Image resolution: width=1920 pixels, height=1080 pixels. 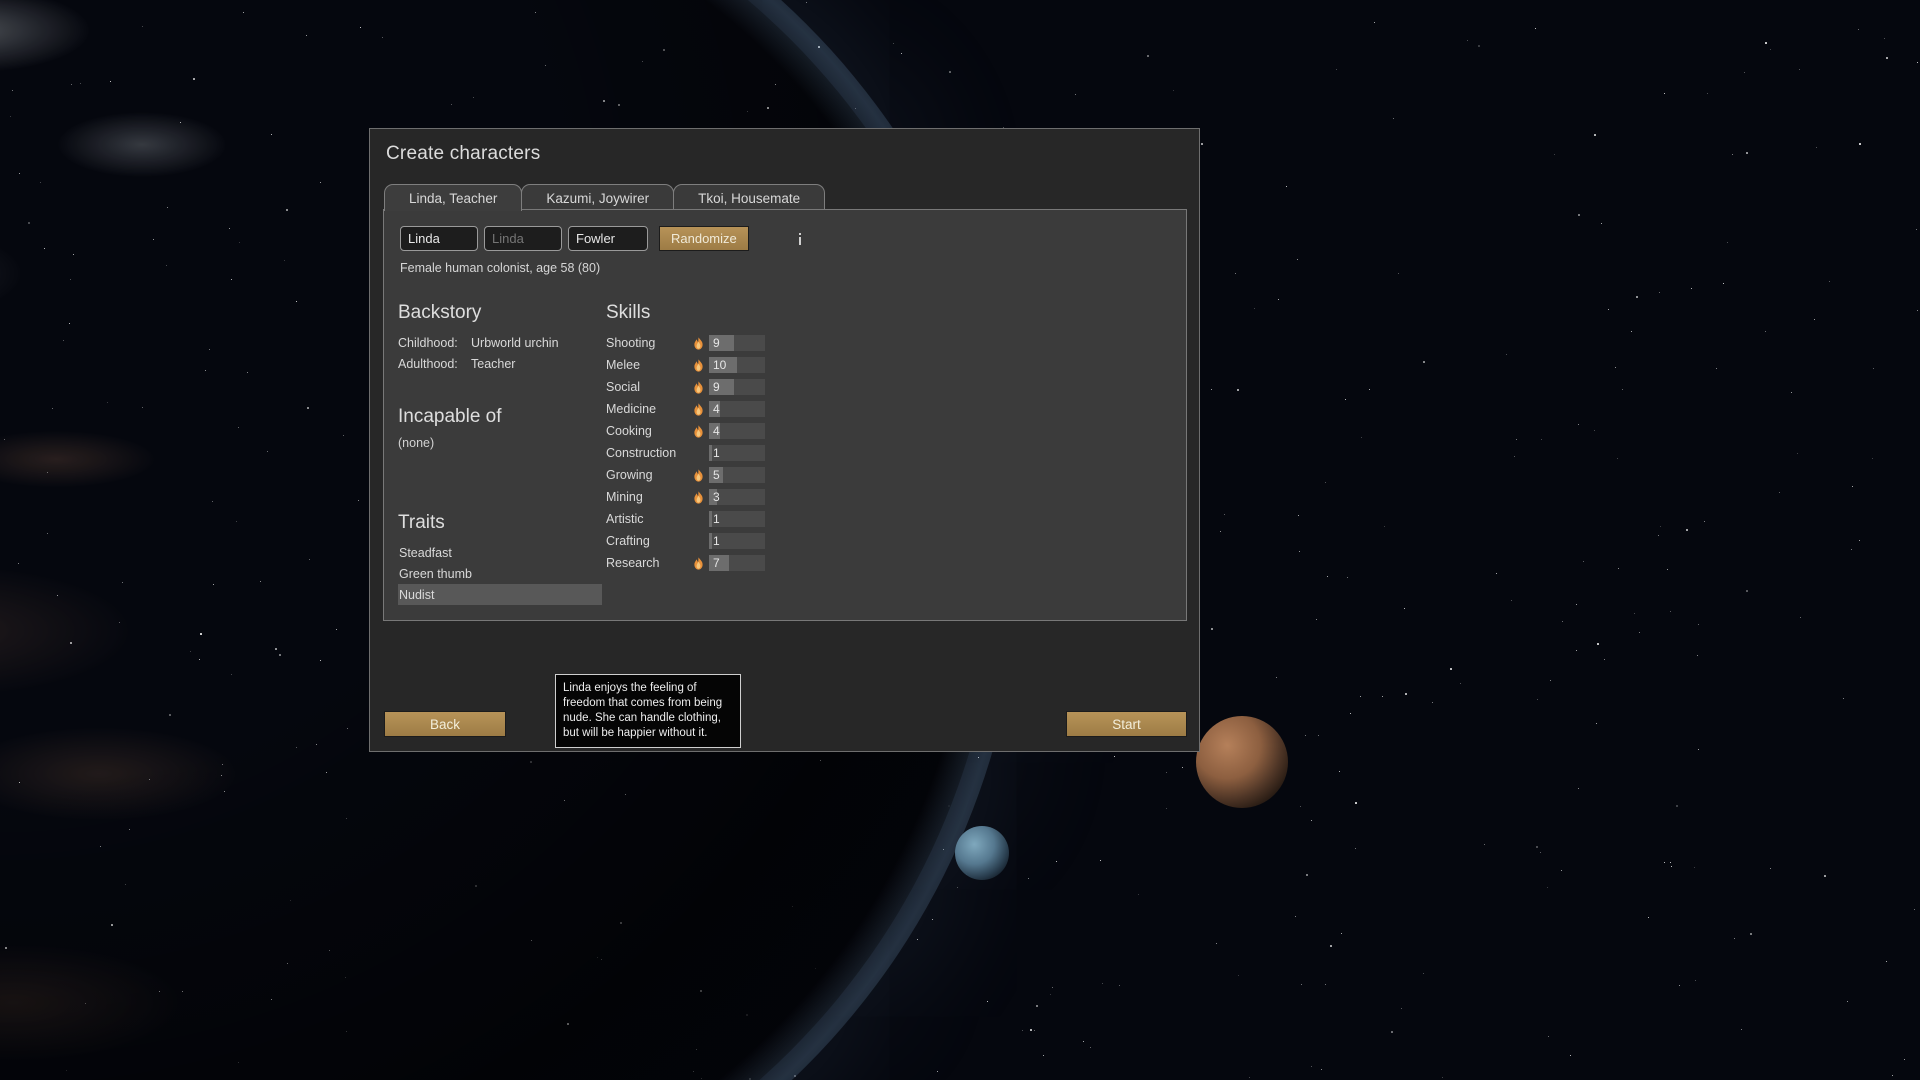 I want to click on moon-small, so click(x=982, y=853).